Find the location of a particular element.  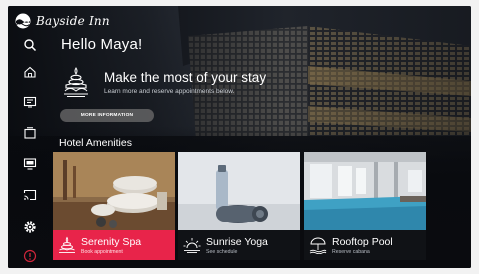

spa-title: Serenity Spa is located at coordinates (111, 242).